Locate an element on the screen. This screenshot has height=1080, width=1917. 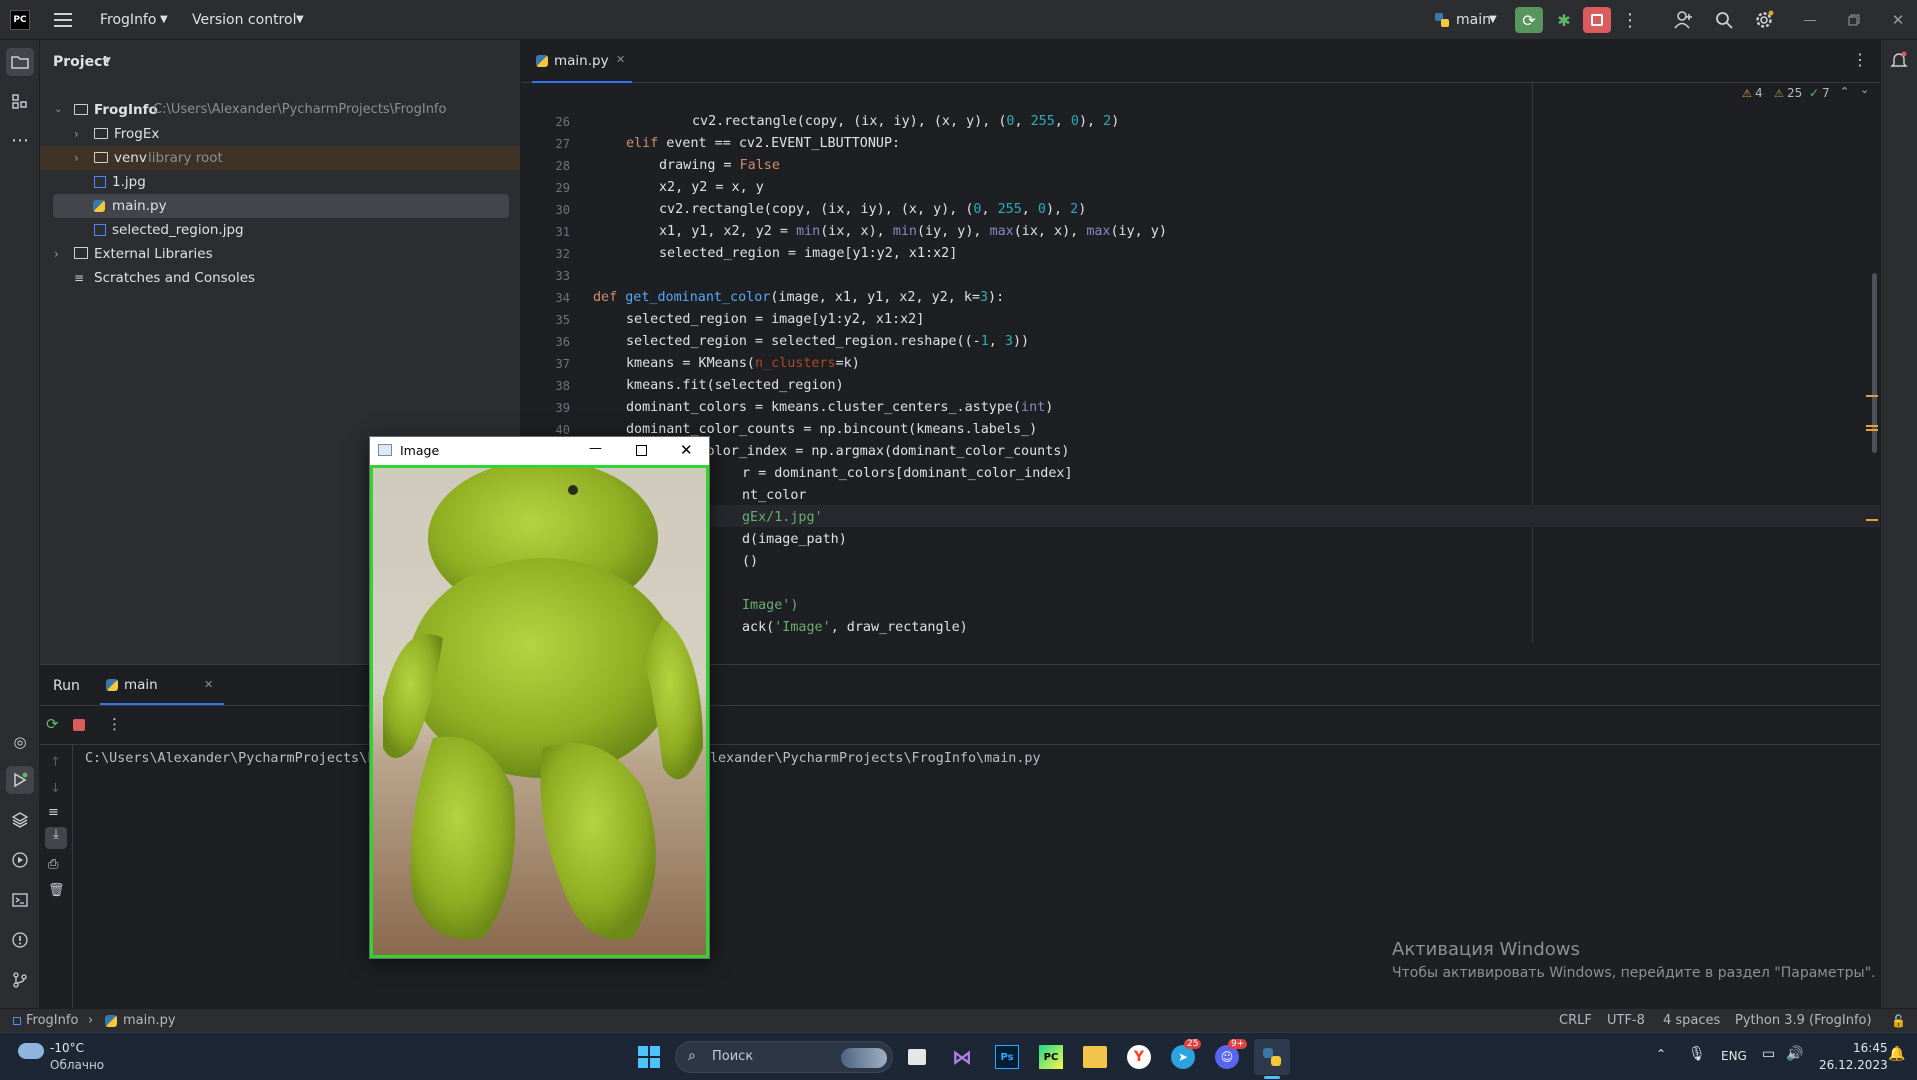
debug-bug-icon: ✱ is located at coordinates (1564, 20).